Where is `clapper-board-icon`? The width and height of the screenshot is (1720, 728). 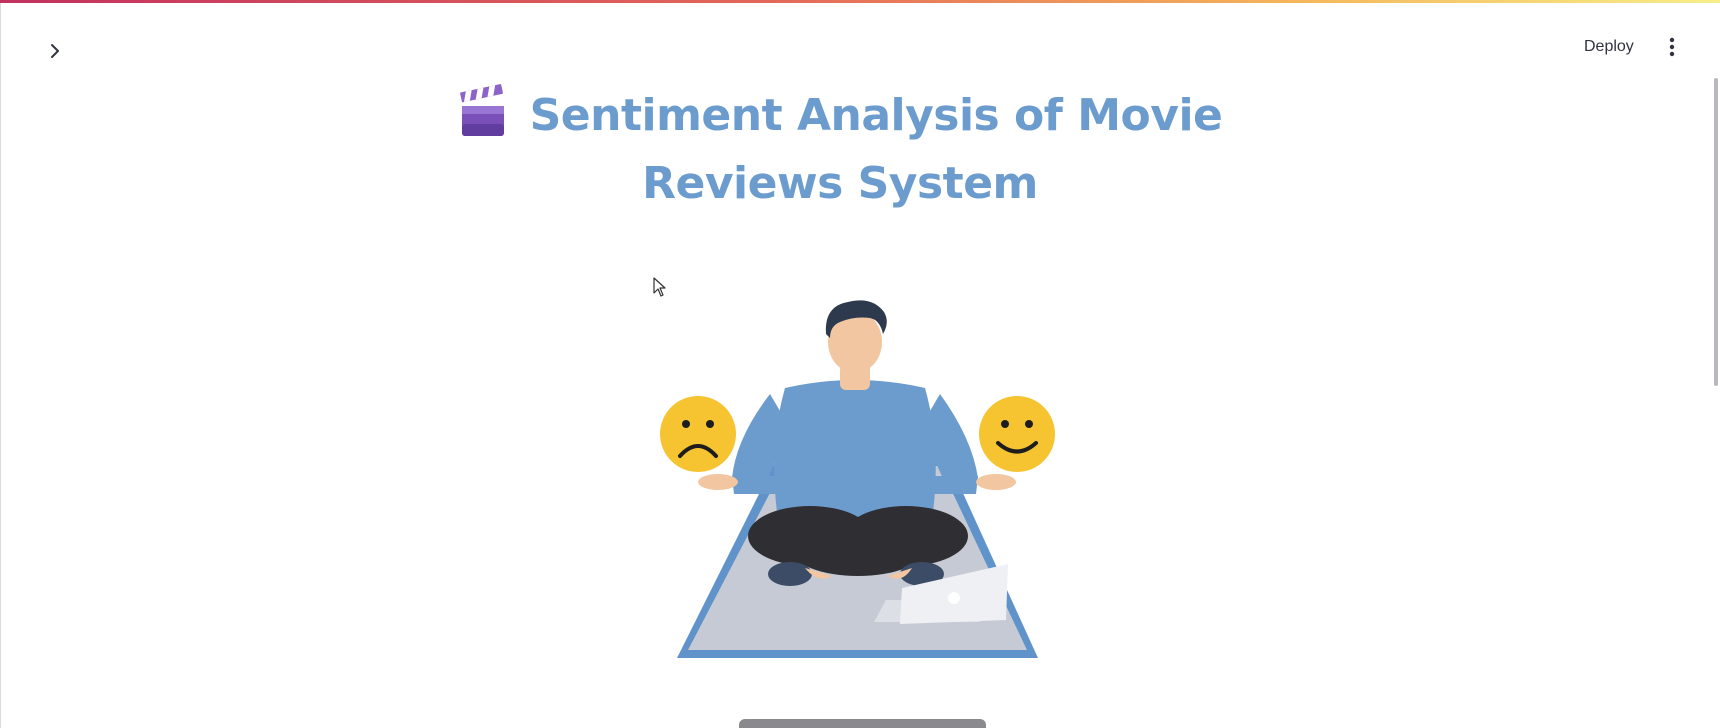 clapper-board-icon is located at coordinates (481, 110).